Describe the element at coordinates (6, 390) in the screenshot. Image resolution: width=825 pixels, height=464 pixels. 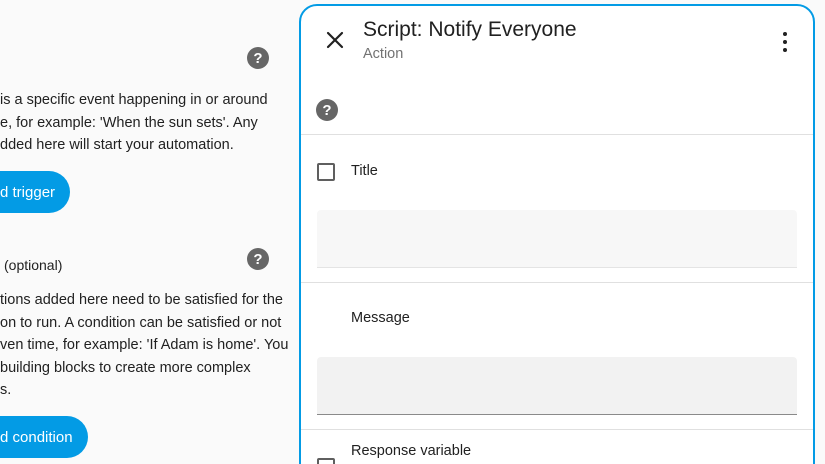
I see `conditions-description-line: s.` at that location.